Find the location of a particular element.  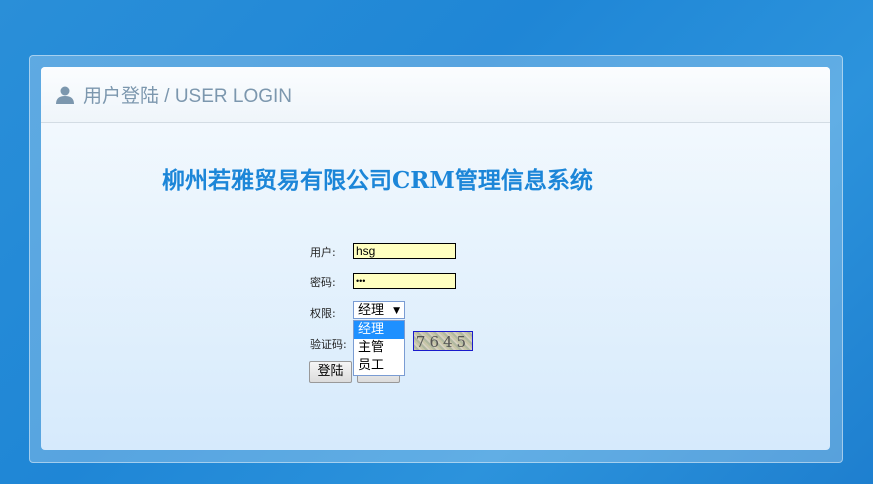

username-label: 用户: is located at coordinates (323, 252).